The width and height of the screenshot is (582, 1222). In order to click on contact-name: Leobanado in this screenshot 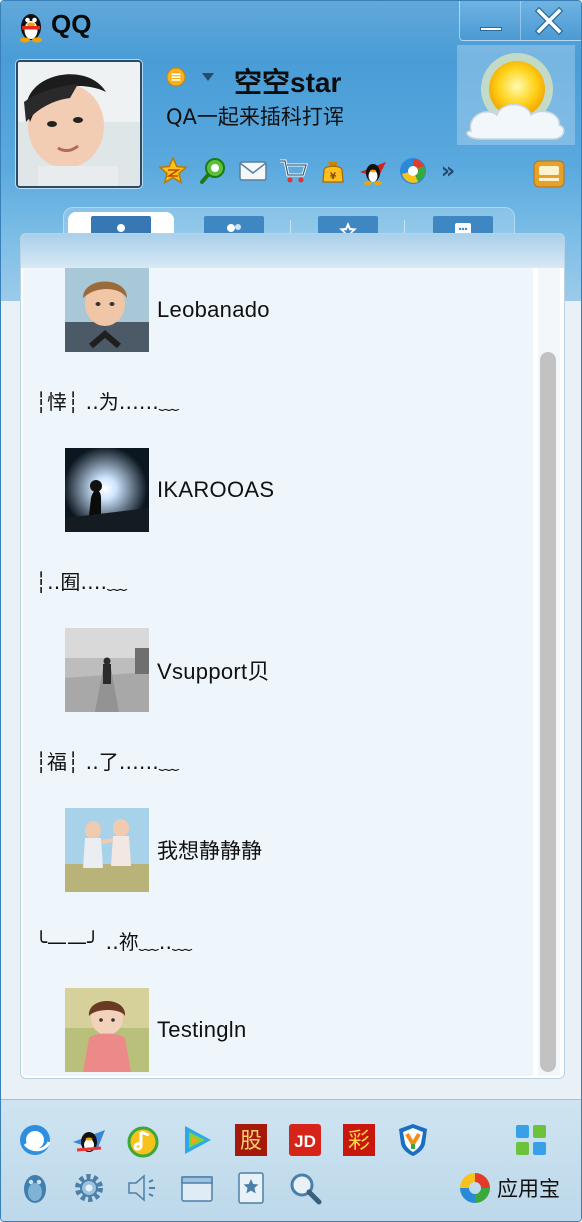, I will do `click(213, 309)`.